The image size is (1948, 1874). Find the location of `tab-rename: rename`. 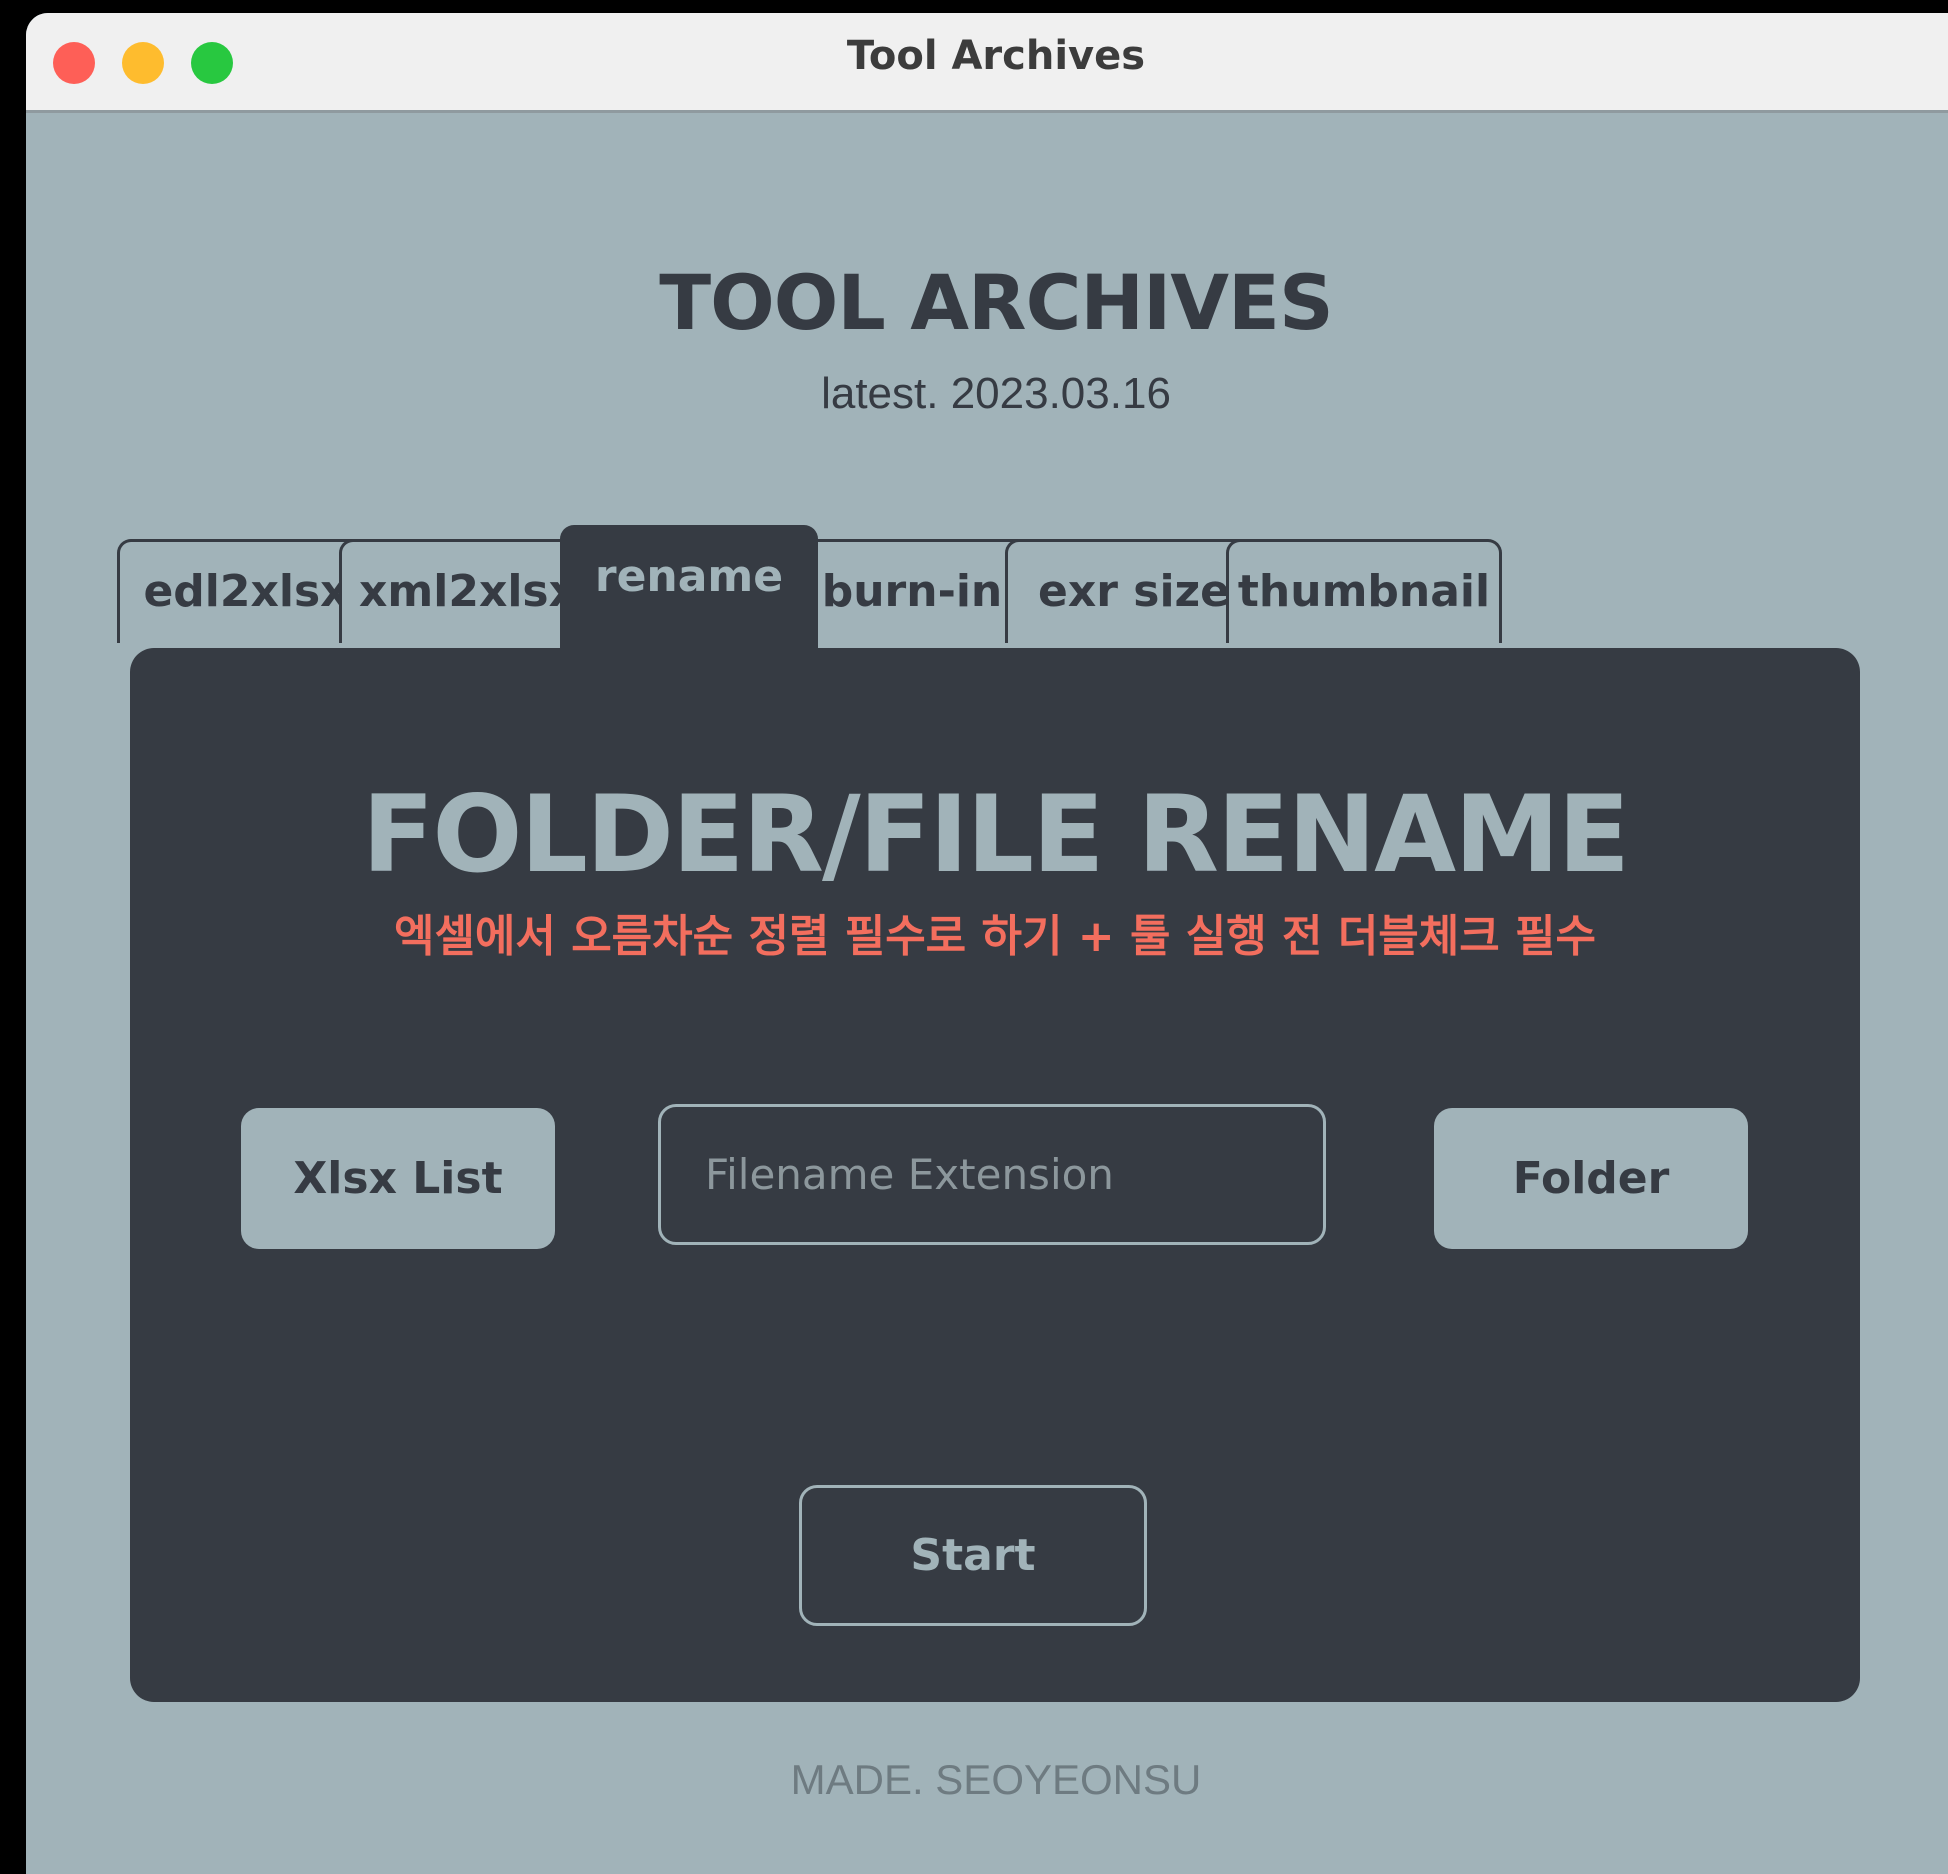

tab-rename: rename is located at coordinates (689, 588).